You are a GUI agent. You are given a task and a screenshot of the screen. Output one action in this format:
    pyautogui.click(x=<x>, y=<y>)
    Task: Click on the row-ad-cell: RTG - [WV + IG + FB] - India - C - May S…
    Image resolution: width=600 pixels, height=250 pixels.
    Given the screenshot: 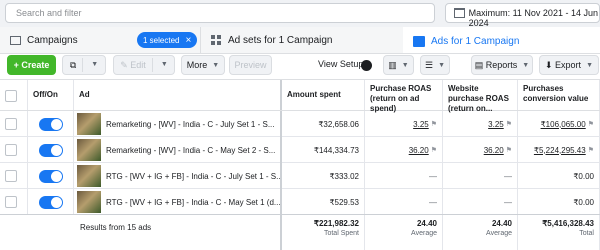 What is the action you would take?
    pyautogui.click(x=178, y=202)
    